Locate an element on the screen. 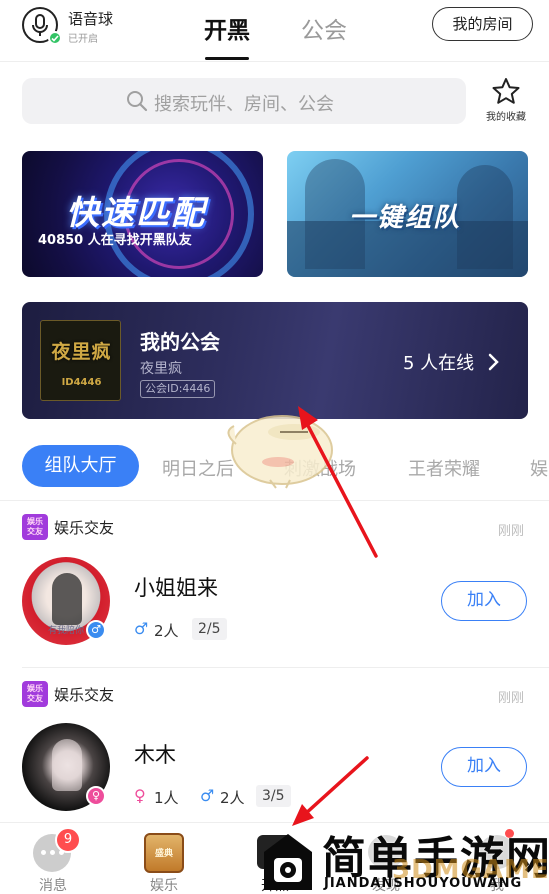 This screenshot has height=894, width=549. quick-match-banner: 快速匹配 40850 人在寻找开黑队友 is located at coordinates (142, 214).